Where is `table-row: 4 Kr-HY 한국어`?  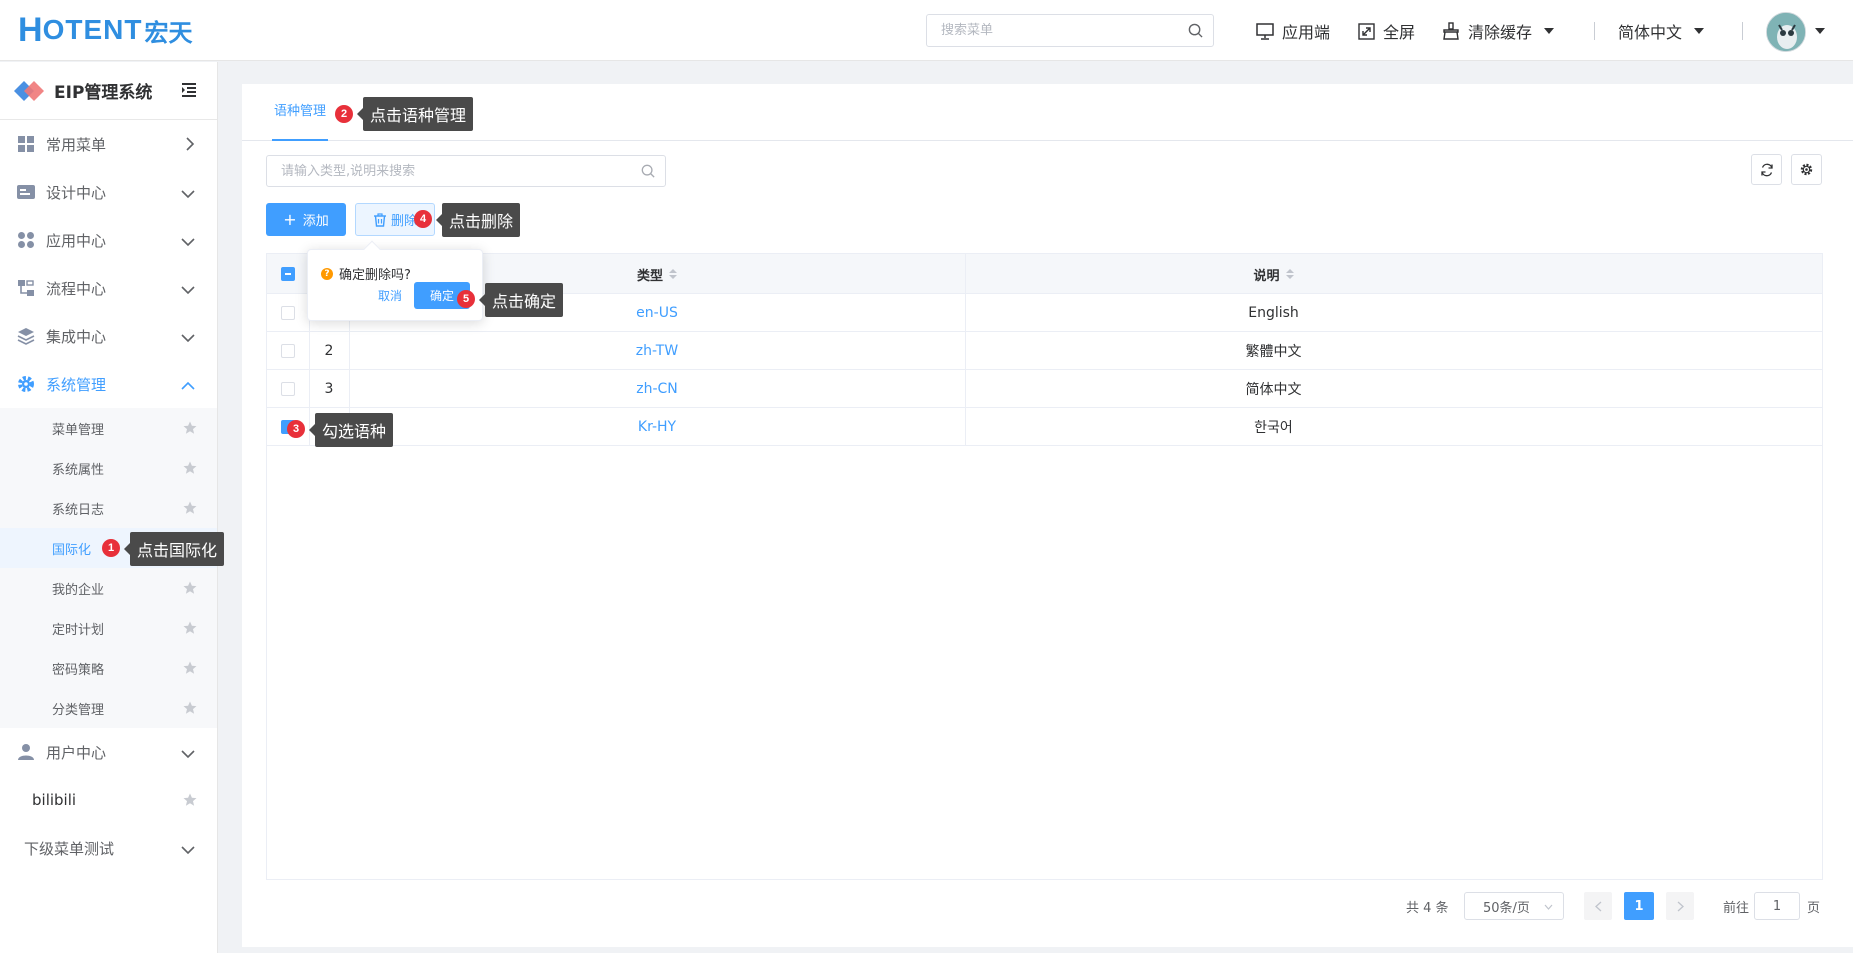
table-row: 4 Kr-HY 한국어 is located at coordinates (1044, 427).